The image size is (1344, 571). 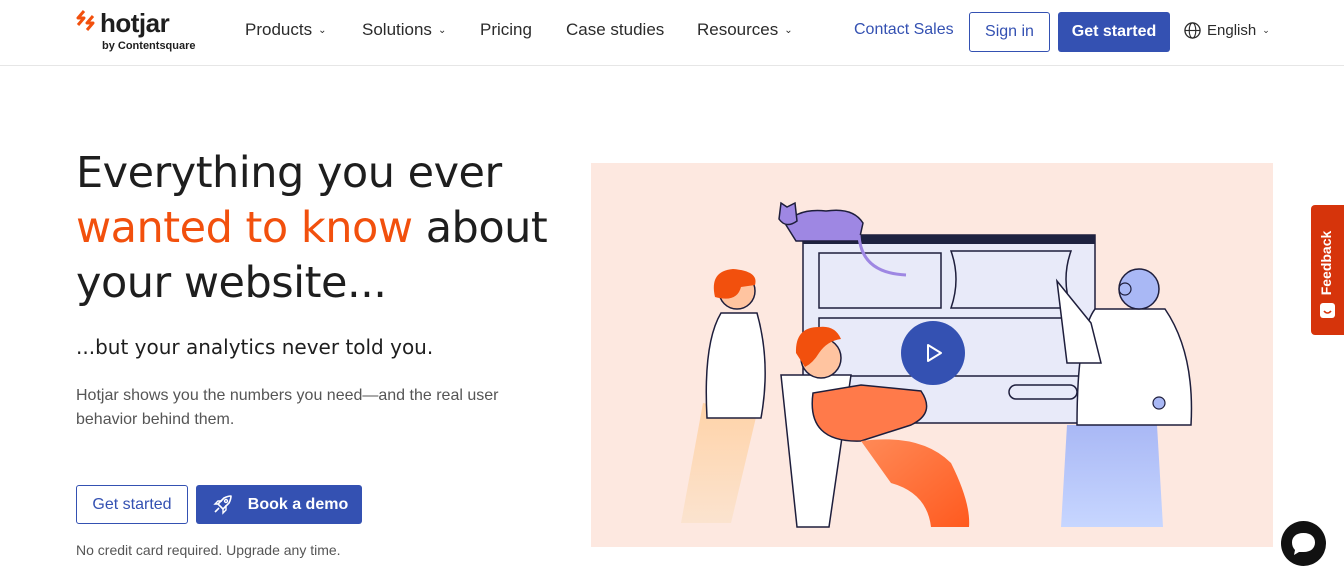 I want to click on hotjar-logo: hotjar by Contentsquare, so click(x=146, y=32).